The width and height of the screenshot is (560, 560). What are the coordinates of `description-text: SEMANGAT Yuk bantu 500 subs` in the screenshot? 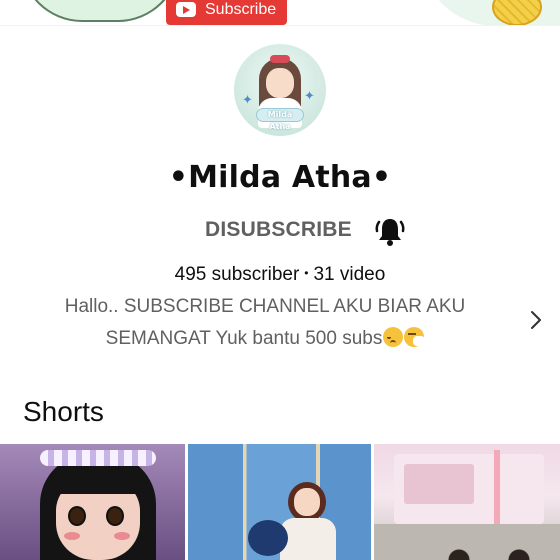 It's located at (244, 338).